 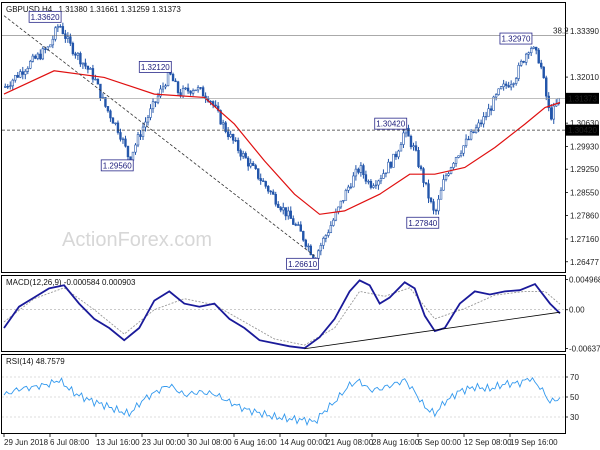 What do you see at coordinates (283, 401) in the screenshot?
I see `rsi-plot-area` at bounding box center [283, 401].